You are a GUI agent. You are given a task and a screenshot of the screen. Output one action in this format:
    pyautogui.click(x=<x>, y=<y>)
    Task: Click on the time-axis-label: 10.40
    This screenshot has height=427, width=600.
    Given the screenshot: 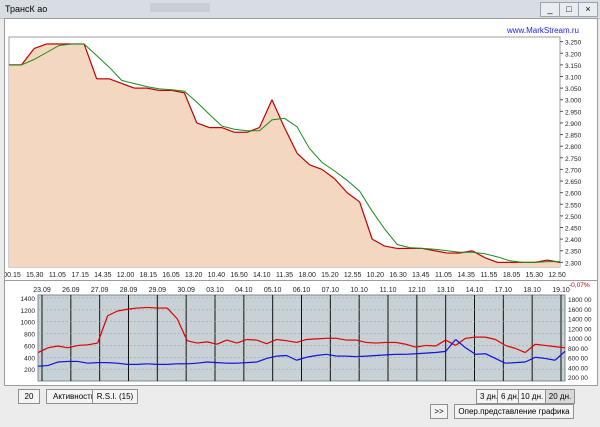 What is the action you would take?
    pyautogui.click(x=217, y=275)
    